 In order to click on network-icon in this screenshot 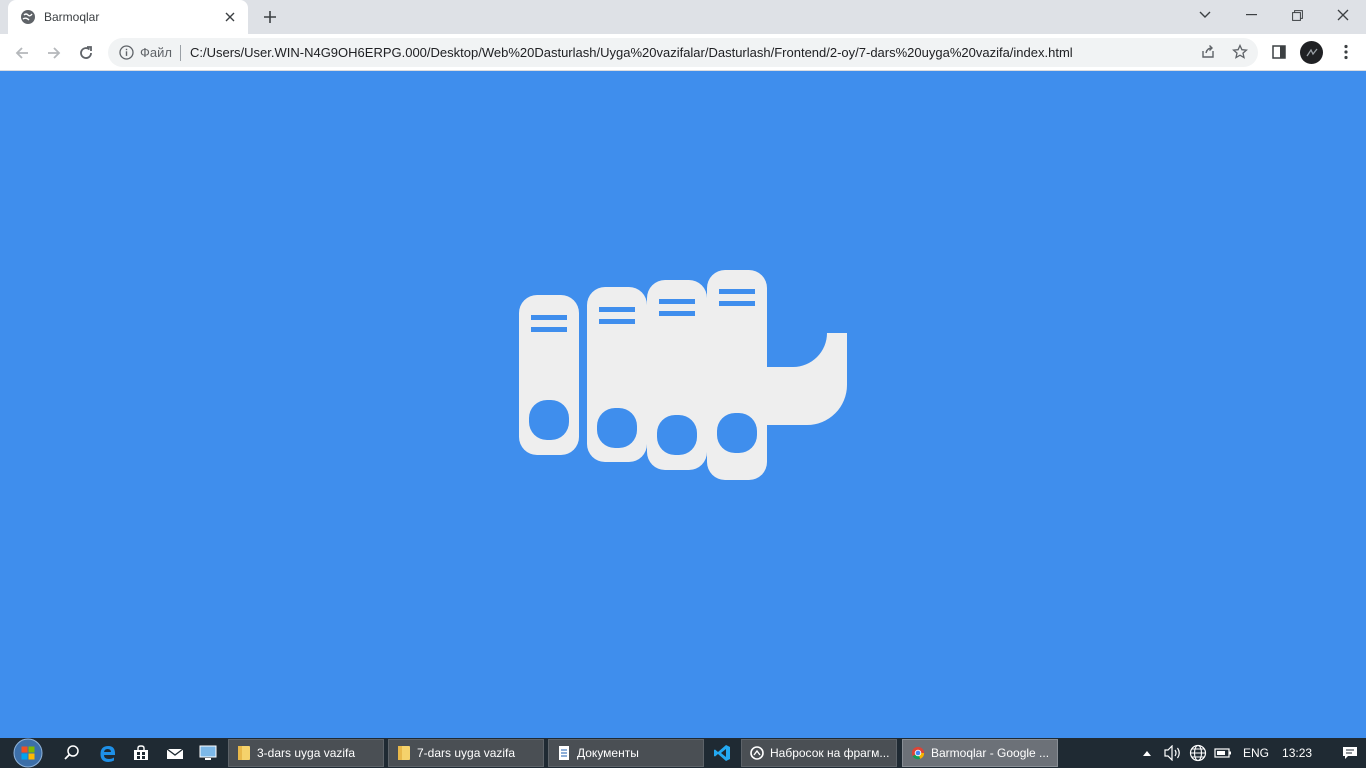, I will do `click(1198, 753)`.